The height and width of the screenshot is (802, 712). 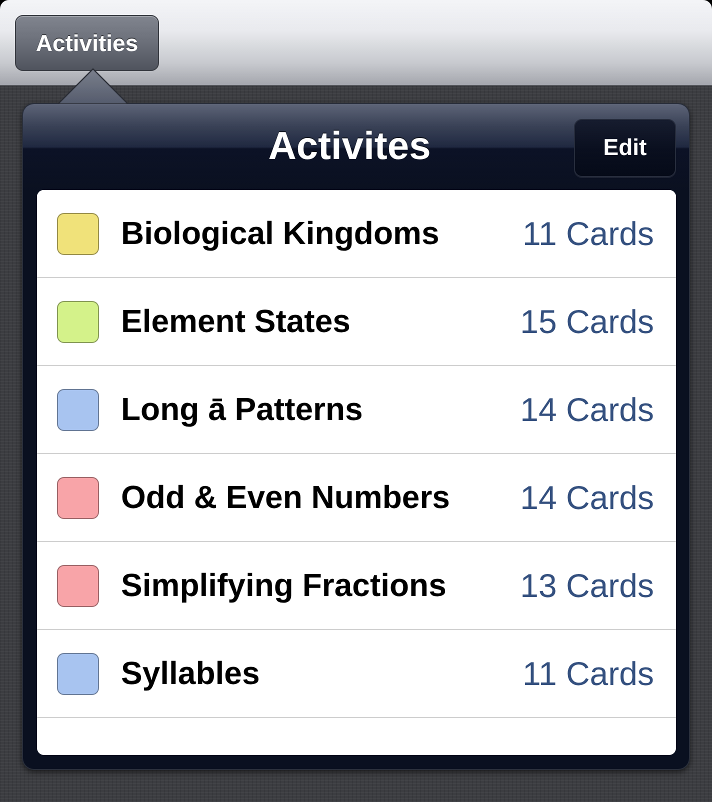 What do you see at coordinates (280, 233) in the screenshot?
I see `activity-name: Biological Kingdoms` at bounding box center [280, 233].